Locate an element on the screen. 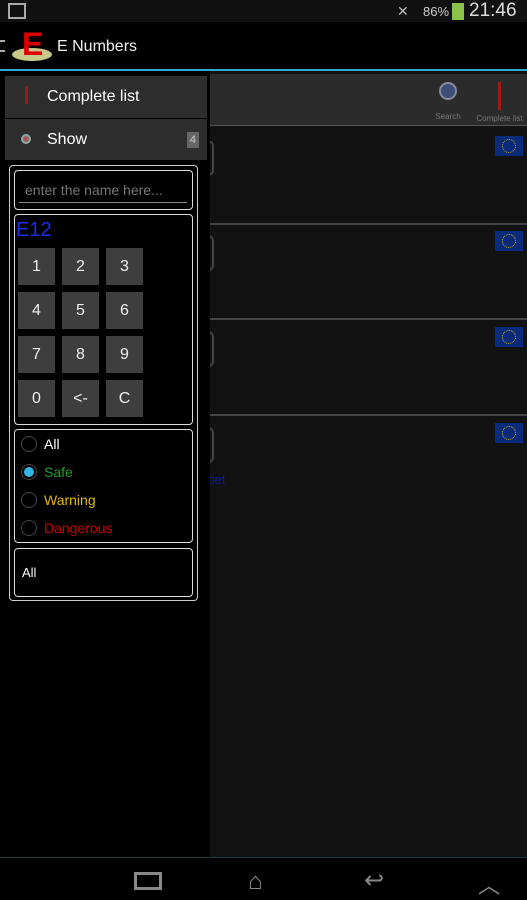 The image size is (527, 900). system-nav-bar: ⌂ ↩ ︿ is located at coordinates (263, 878).